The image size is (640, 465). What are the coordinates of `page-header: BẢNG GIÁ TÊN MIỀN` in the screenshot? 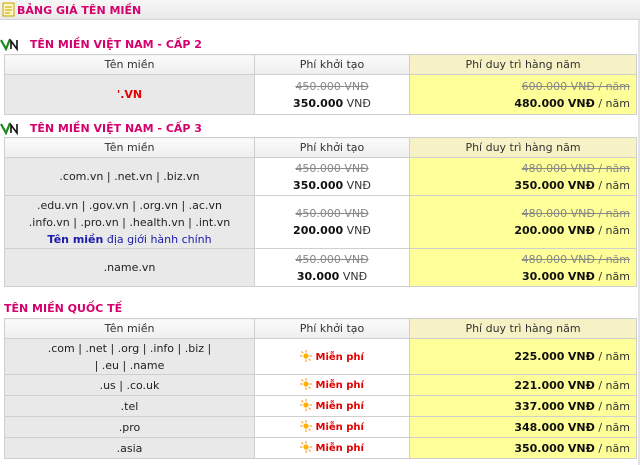 It's located at (320, 10).